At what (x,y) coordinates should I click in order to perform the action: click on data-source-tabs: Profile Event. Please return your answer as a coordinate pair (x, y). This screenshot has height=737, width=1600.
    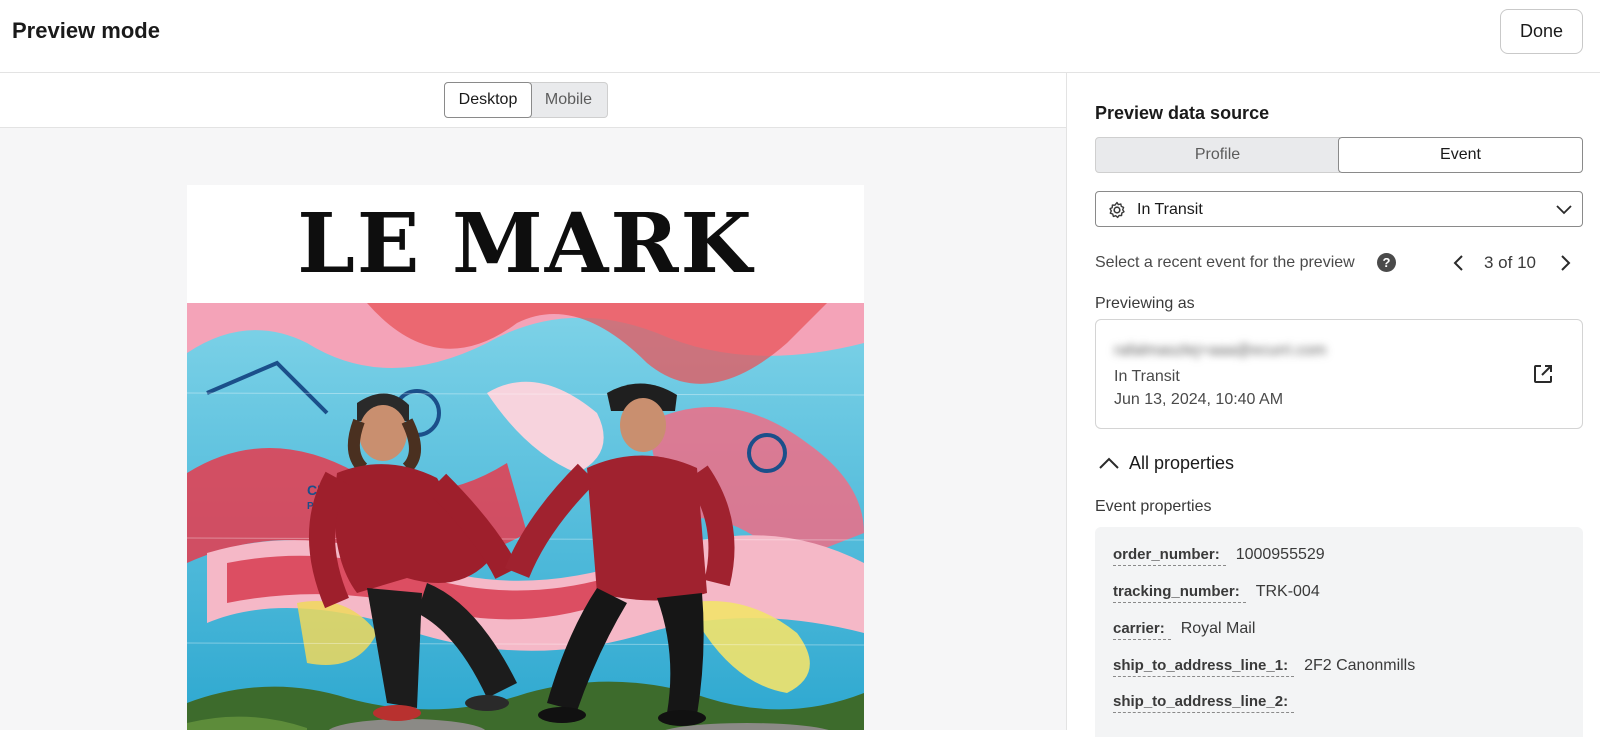
    Looking at the image, I should click on (1339, 155).